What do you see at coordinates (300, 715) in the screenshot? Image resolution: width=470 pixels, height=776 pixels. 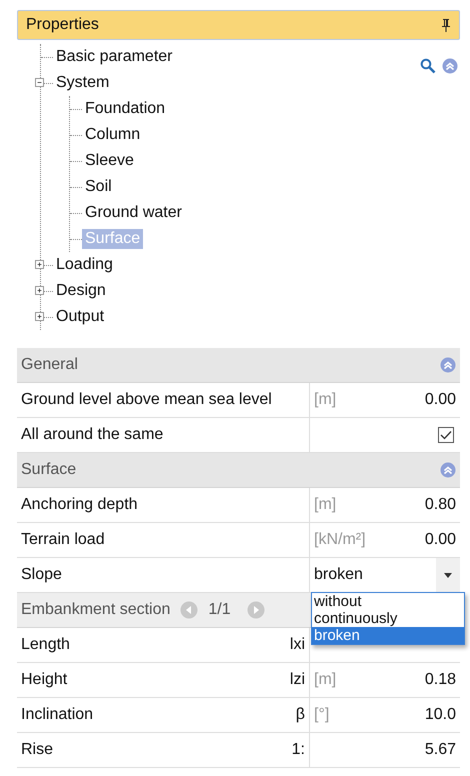 I see `symbol-label: β` at bounding box center [300, 715].